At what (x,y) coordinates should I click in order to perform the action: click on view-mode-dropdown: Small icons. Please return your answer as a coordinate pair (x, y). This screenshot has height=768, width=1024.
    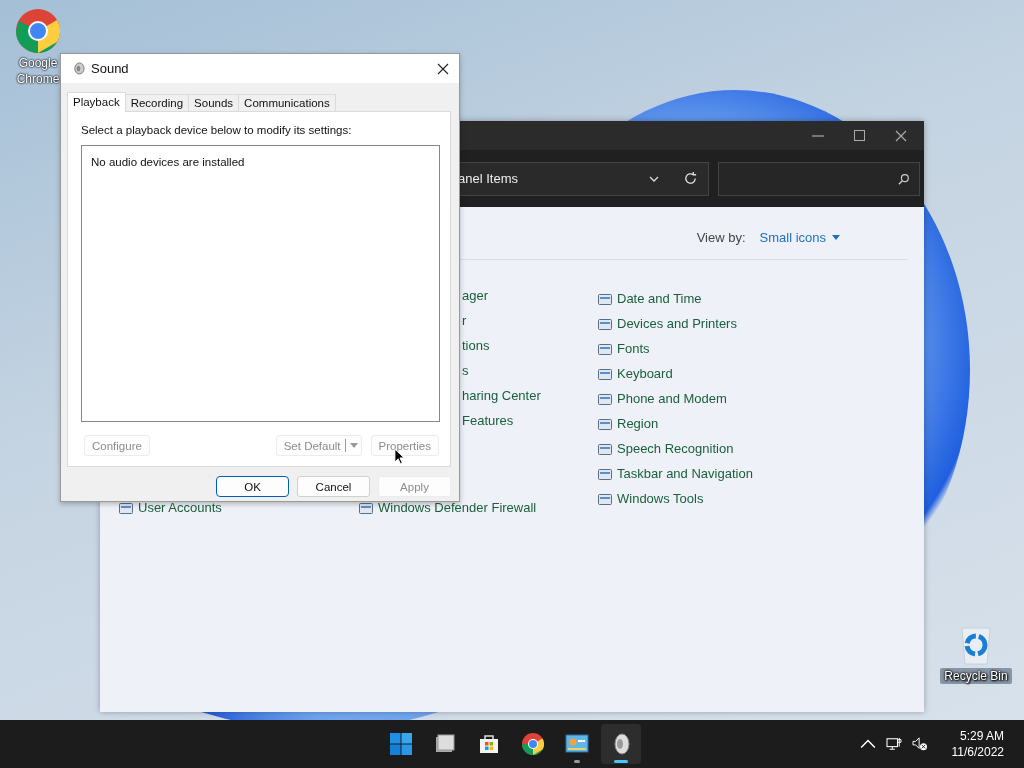
    Looking at the image, I should click on (799, 237).